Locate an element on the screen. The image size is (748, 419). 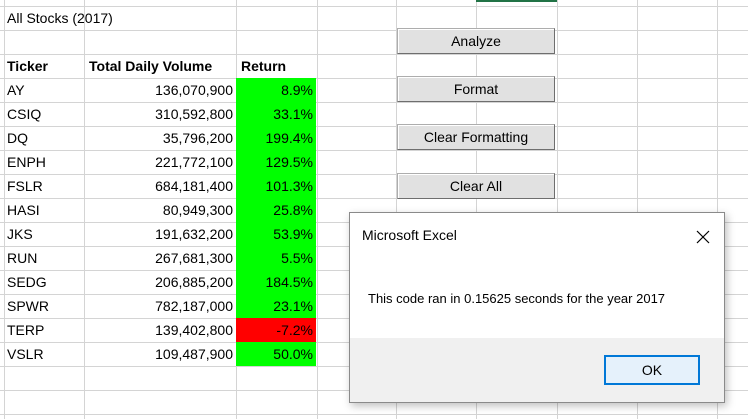
cell-return: 23.1% is located at coordinates (276, 306).